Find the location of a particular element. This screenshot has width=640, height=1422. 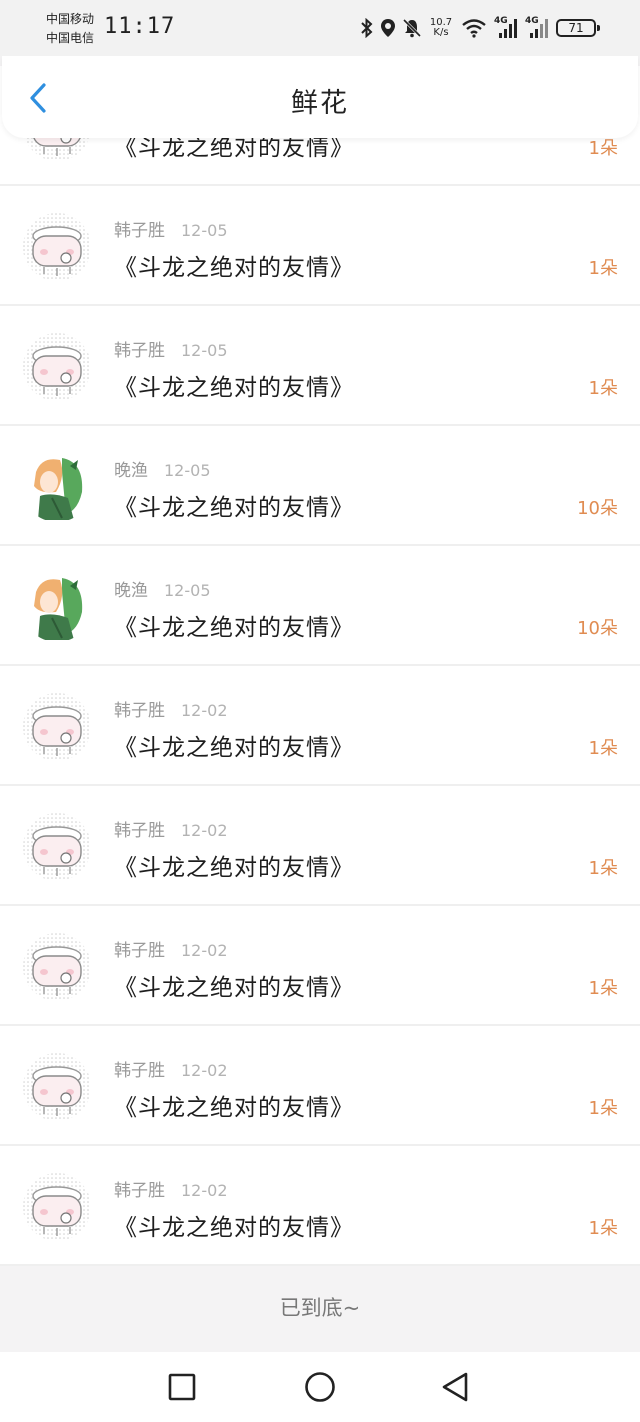

triangle-back-icon is located at coordinates (455, 1387).